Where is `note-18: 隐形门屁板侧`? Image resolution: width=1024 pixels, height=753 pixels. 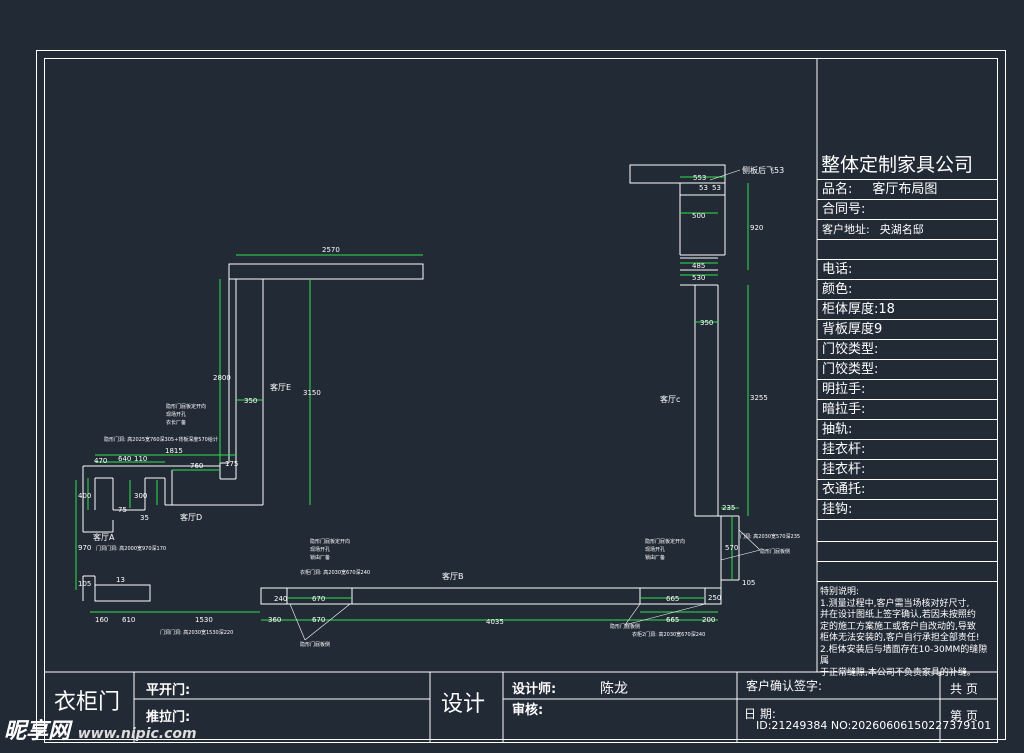 note-18: 隐形门屁板侧 is located at coordinates (625, 626).